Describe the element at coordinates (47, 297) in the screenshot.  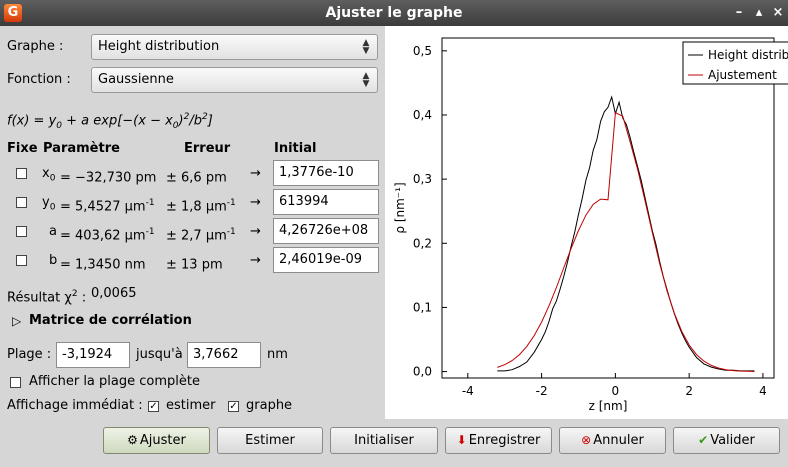
I see `result-chi2: Résultat χ2 :` at that location.